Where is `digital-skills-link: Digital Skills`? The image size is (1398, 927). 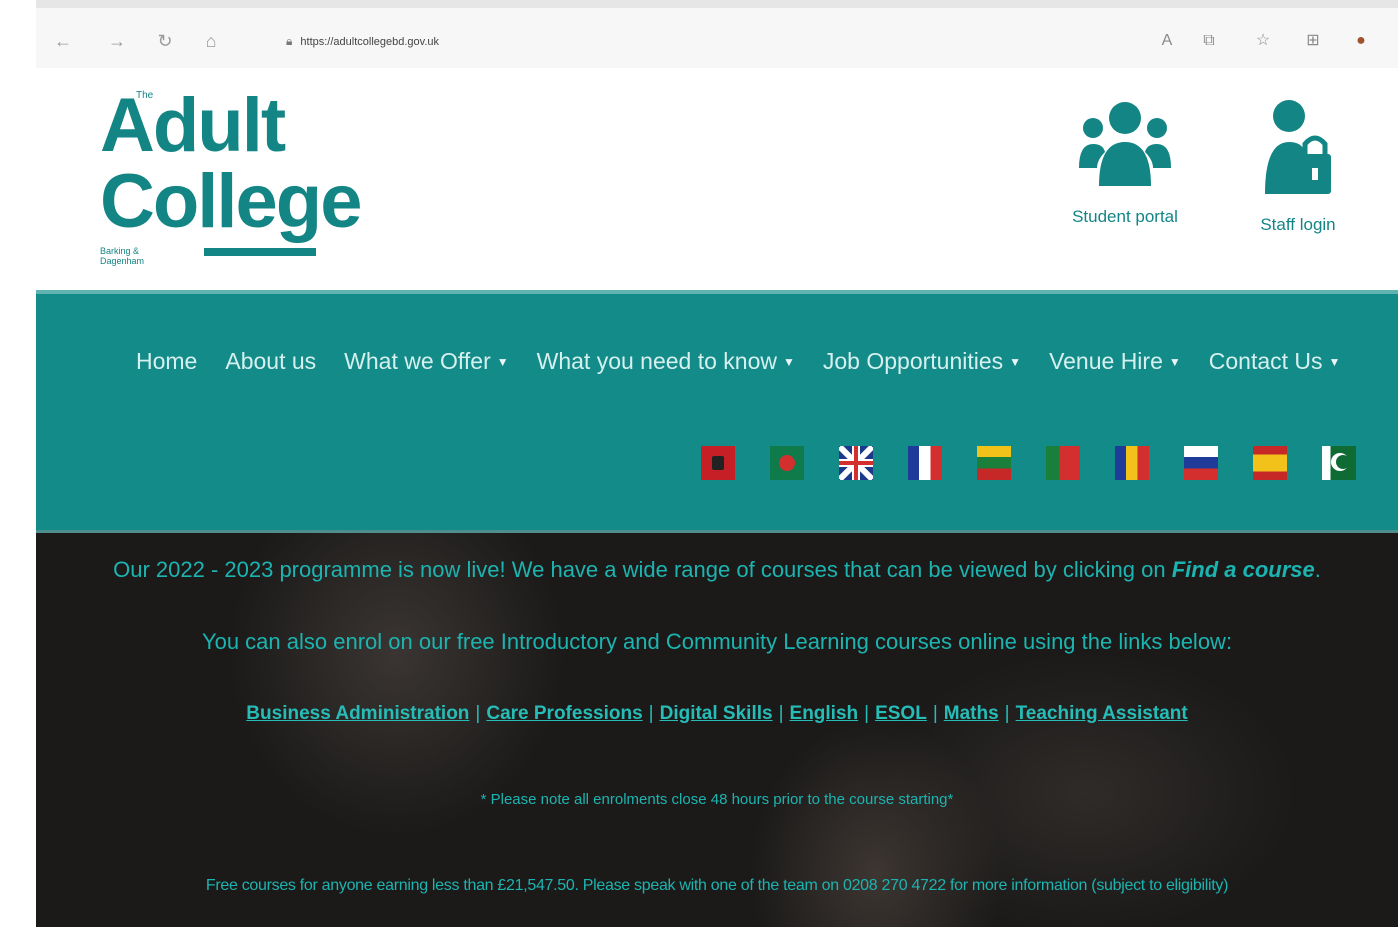
digital-skills-link: Digital Skills is located at coordinates (716, 713).